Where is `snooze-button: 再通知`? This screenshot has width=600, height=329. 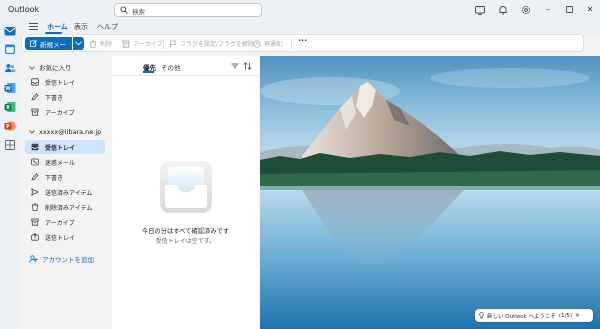
snooze-button: 再通知 is located at coordinates (267, 43).